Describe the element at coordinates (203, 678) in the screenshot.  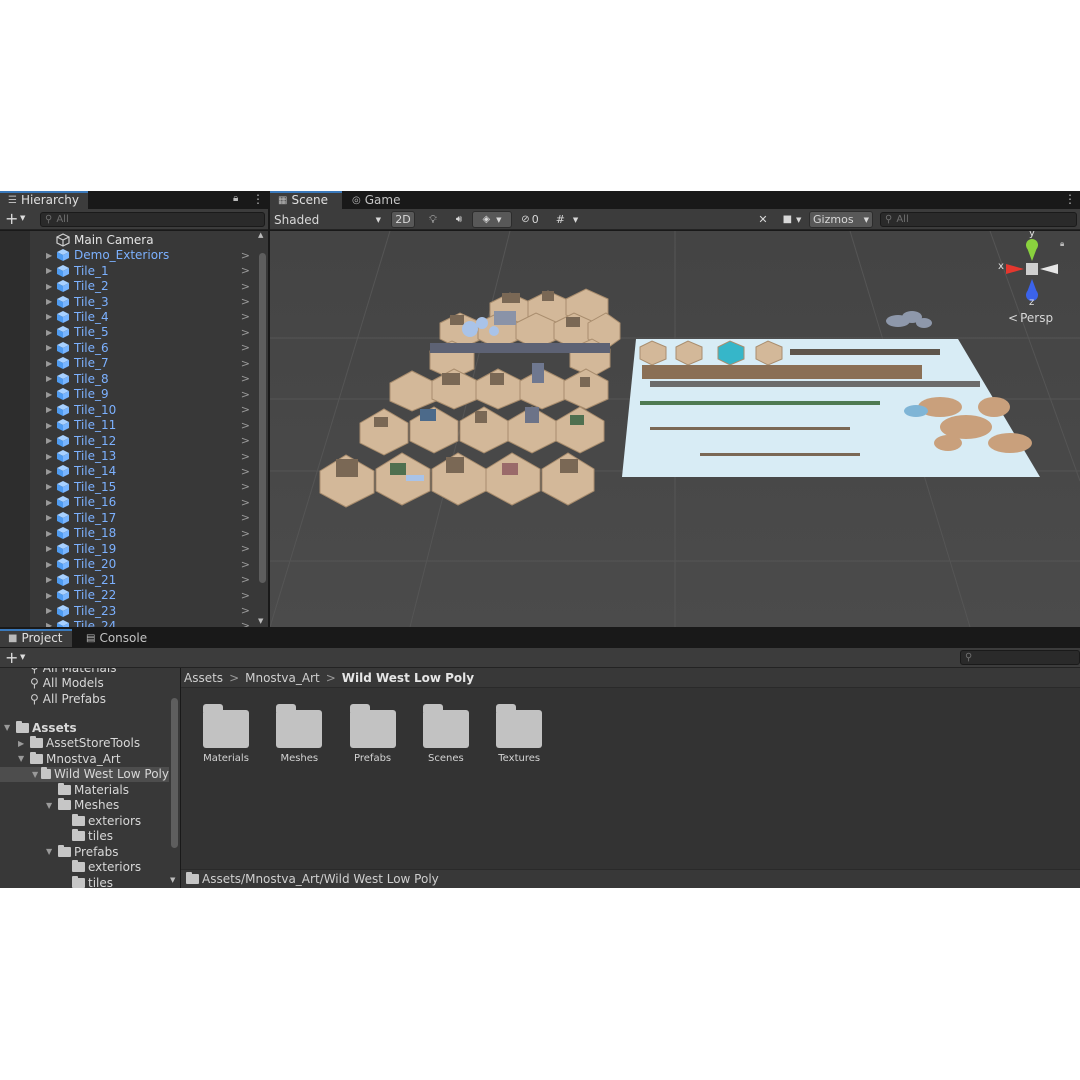
I see `breadcrumb-assets: Assets` at that location.